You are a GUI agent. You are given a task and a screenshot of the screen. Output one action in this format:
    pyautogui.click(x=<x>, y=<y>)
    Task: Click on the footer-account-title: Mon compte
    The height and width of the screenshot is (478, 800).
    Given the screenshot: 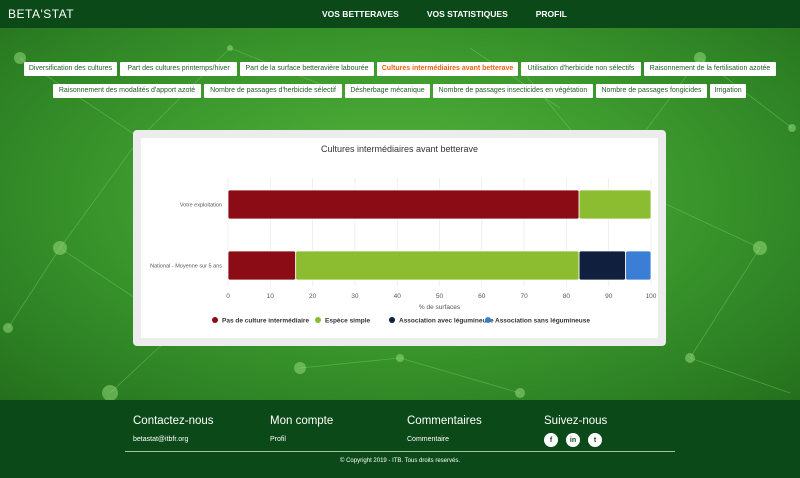 What is the action you would take?
    pyautogui.click(x=302, y=421)
    